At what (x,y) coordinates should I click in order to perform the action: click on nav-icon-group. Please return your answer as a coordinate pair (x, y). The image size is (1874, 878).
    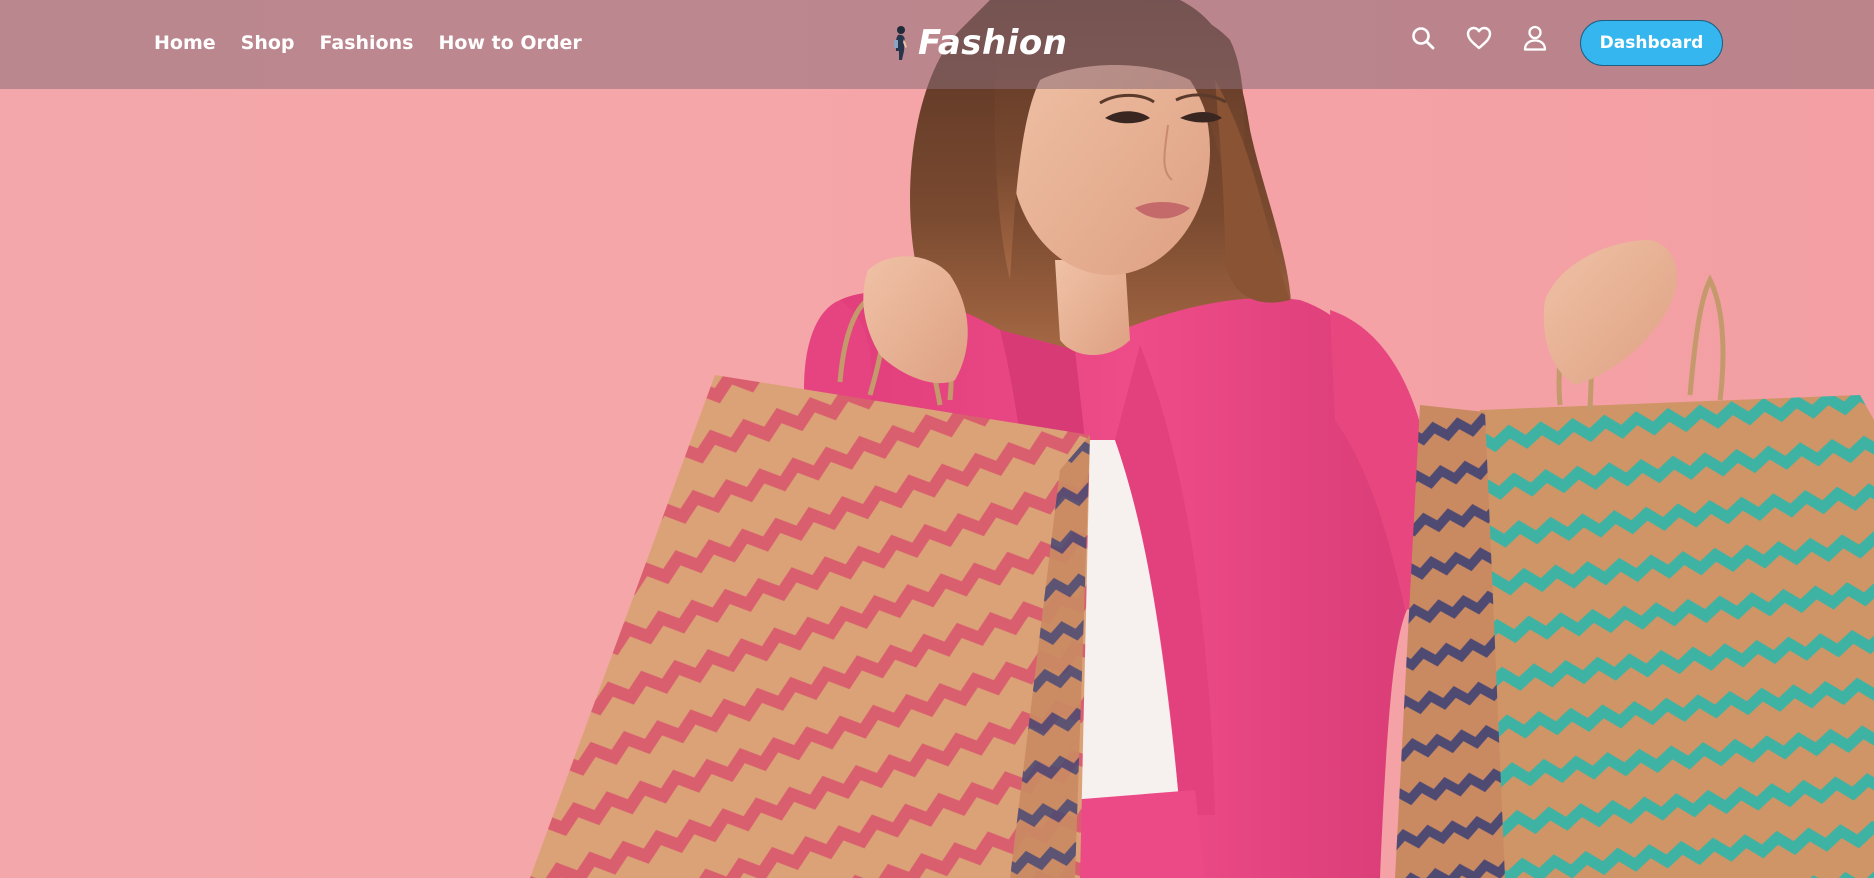
    Looking at the image, I should click on (1479, 38).